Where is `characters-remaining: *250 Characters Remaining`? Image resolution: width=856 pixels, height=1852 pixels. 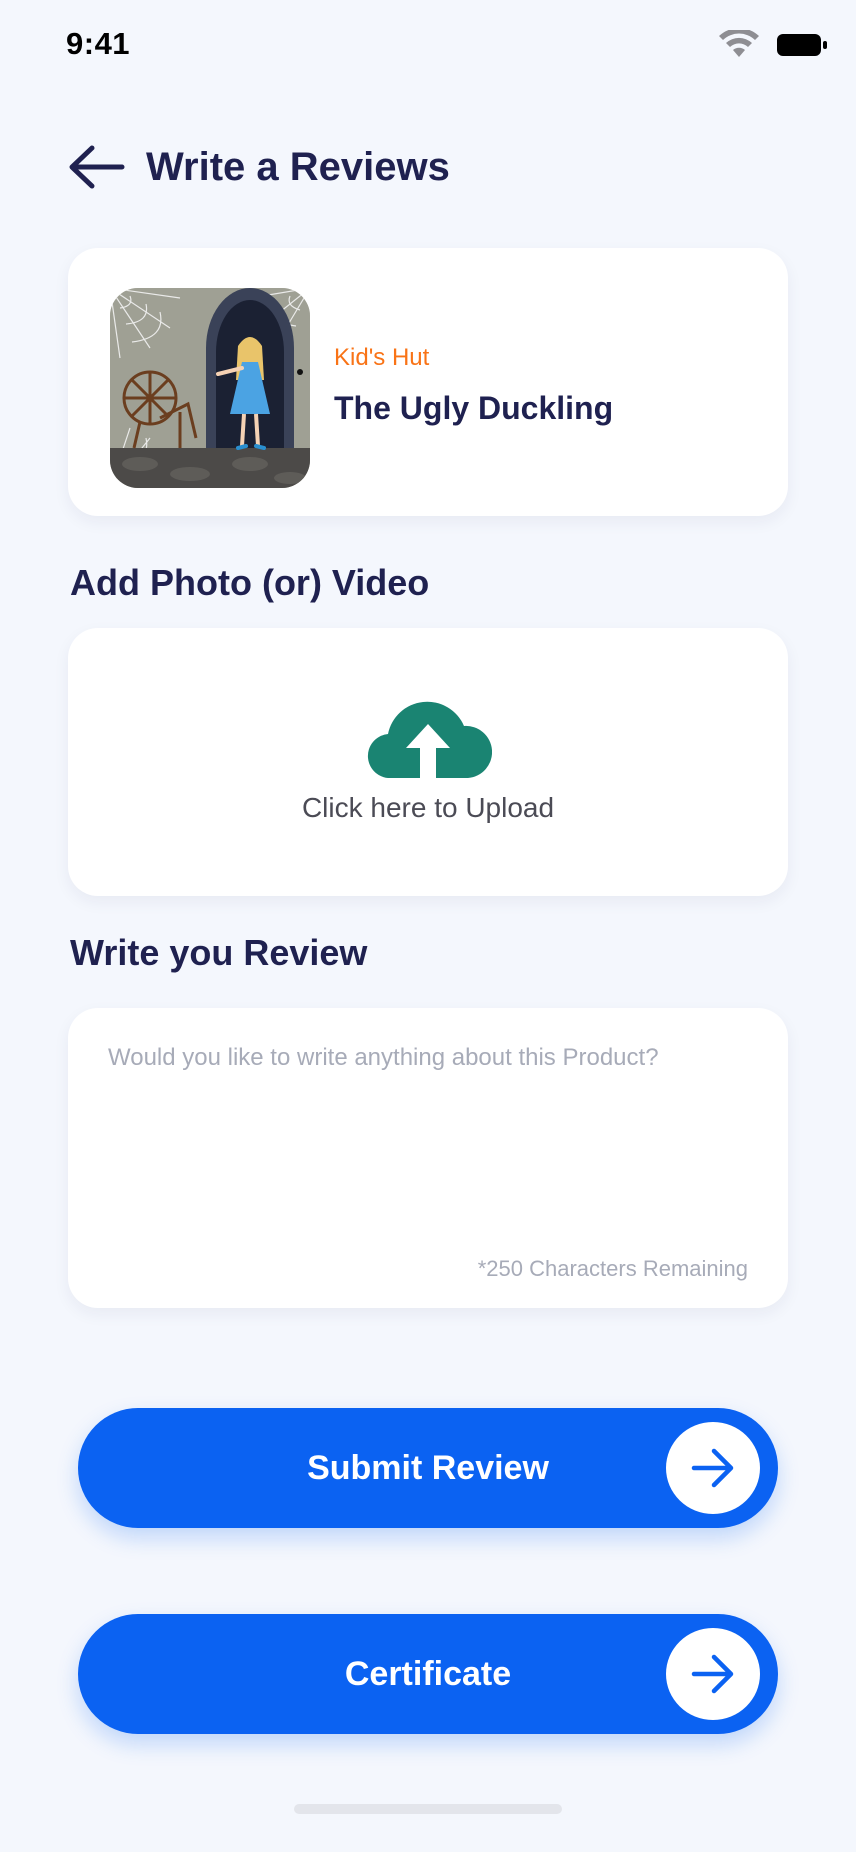
characters-remaining: *250 Characters Remaining is located at coordinates (612, 1268).